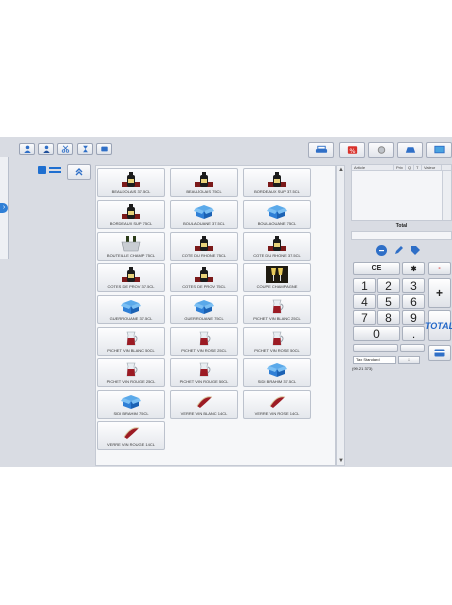 The image size is (452, 605). I want to click on product-tile: COTES DE PROV 75CL, so click(204, 277).